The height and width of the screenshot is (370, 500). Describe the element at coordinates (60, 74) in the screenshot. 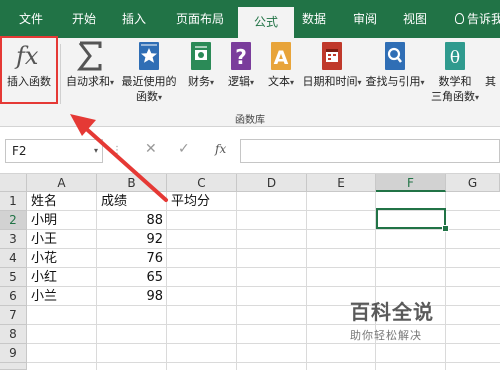

I see `ribbon-separator` at that location.